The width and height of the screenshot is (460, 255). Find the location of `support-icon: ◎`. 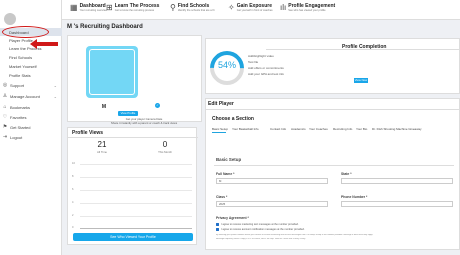

support-icon: ◎ is located at coordinates (5, 85).